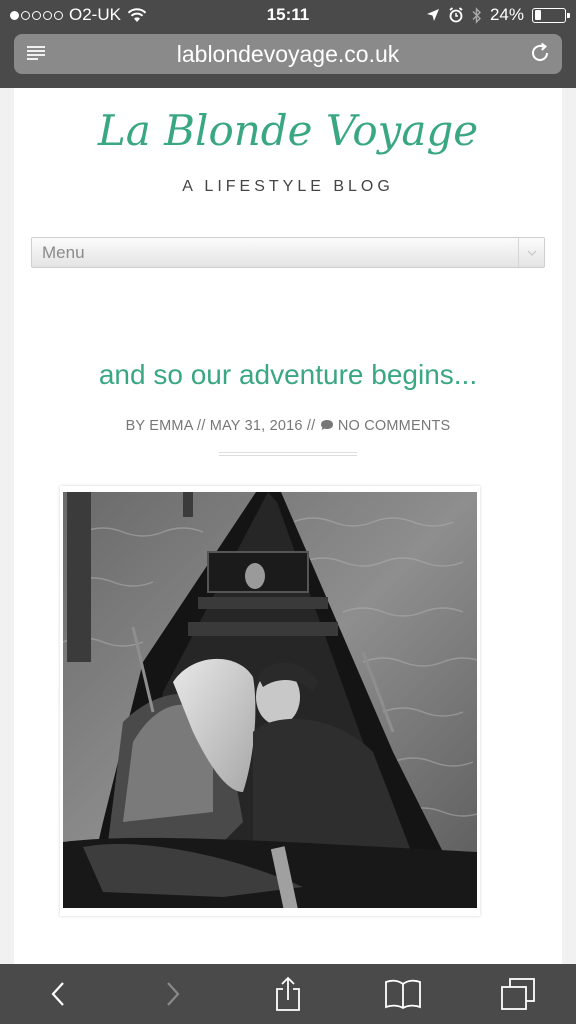  I want to click on forward-arrow-icon, so click(173, 994).